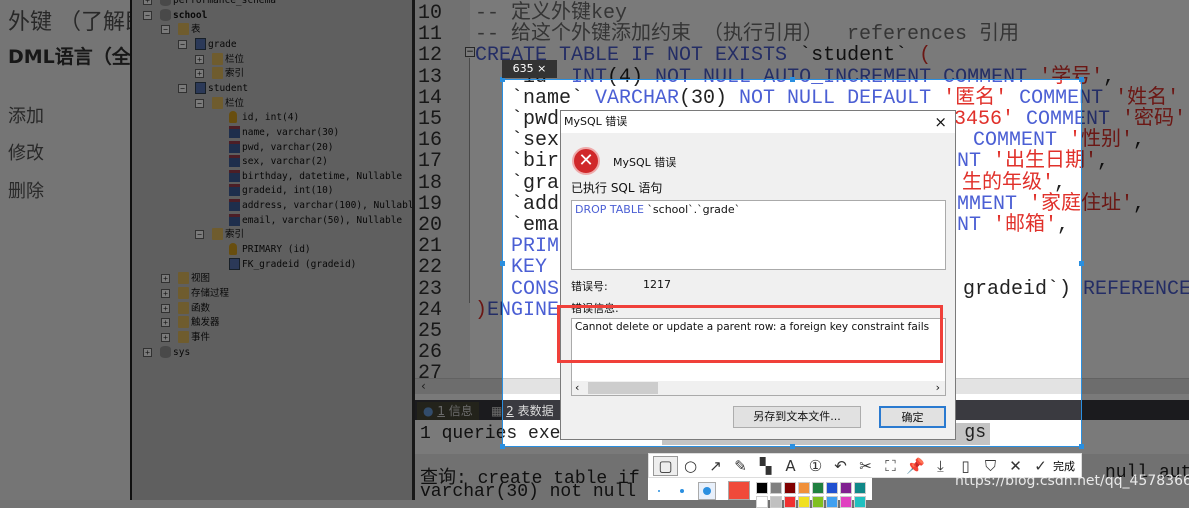 The height and width of the screenshot is (508, 1189). Describe the element at coordinates (272, 264) in the screenshot. I see `tree-node: FK_gradeid (gradeid)` at that location.